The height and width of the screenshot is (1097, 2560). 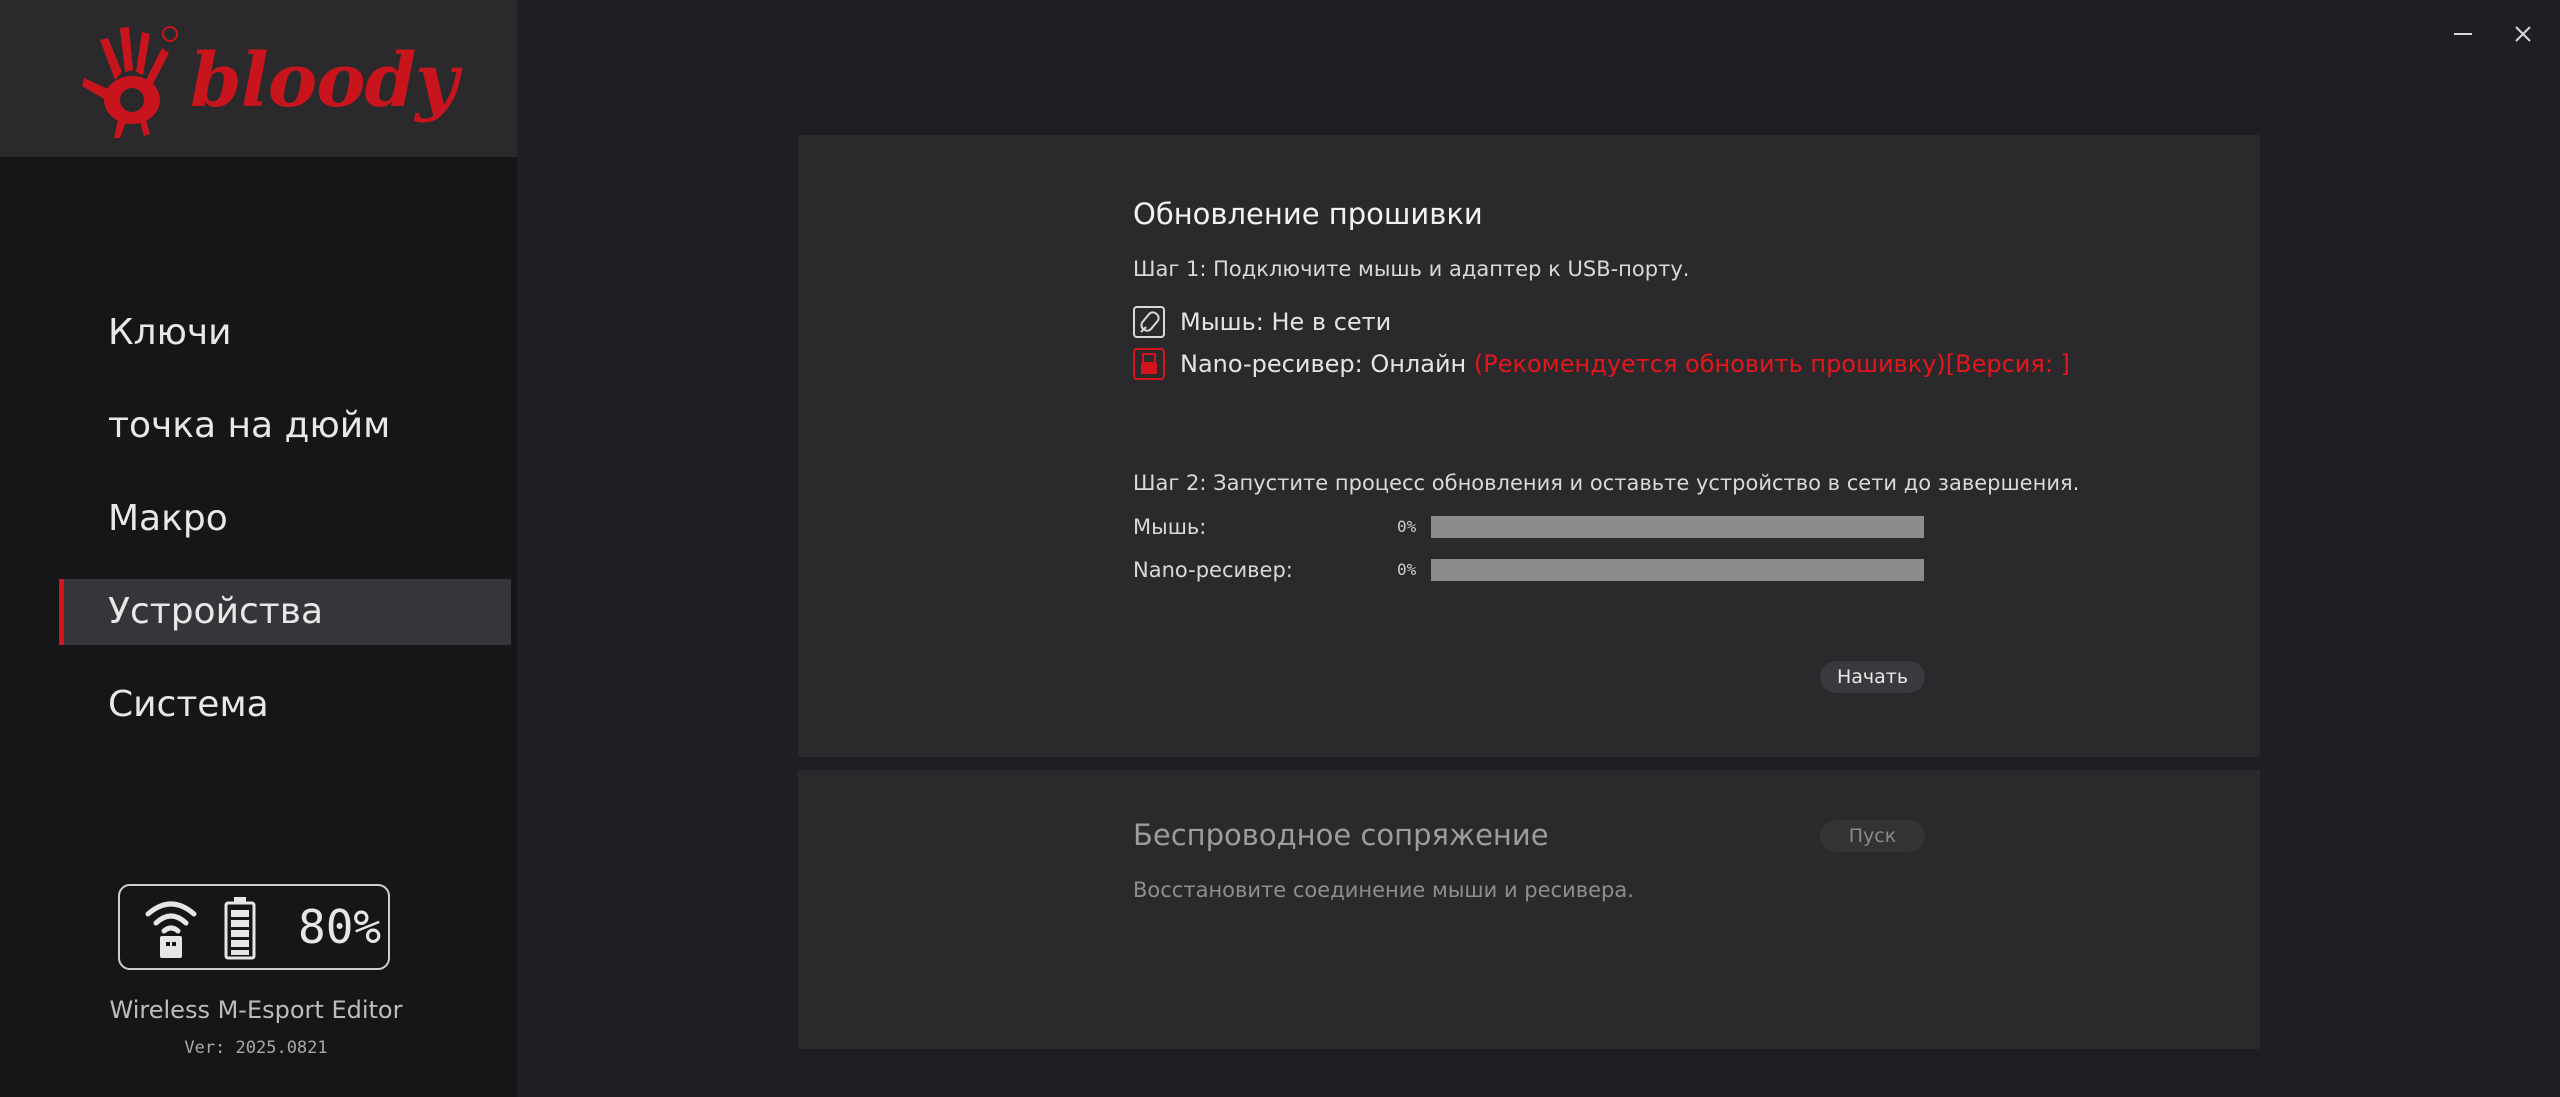 What do you see at coordinates (1323, 364) in the screenshot?
I see `nano-status-text: Nano-ресивер: Онлайн` at bounding box center [1323, 364].